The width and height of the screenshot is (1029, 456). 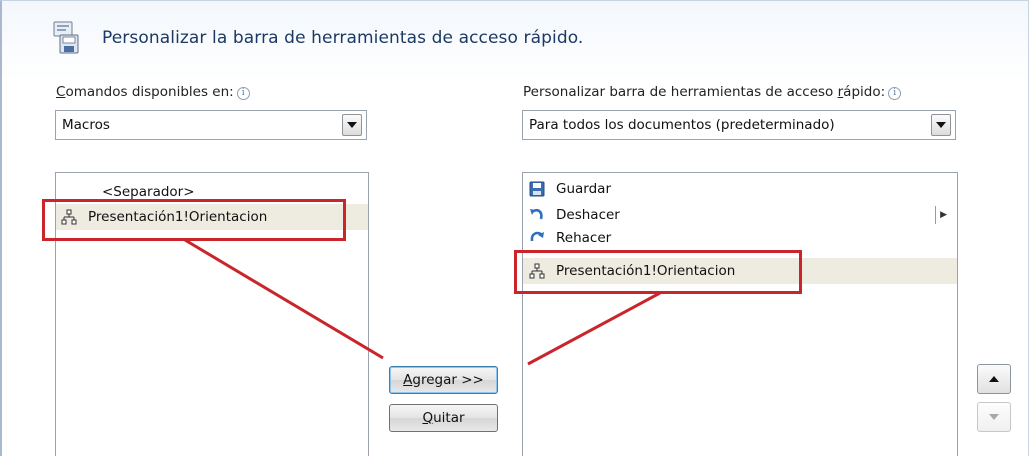 What do you see at coordinates (740, 189) in the screenshot?
I see `list-item-save: Guardar` at bounding box center [740, 189].